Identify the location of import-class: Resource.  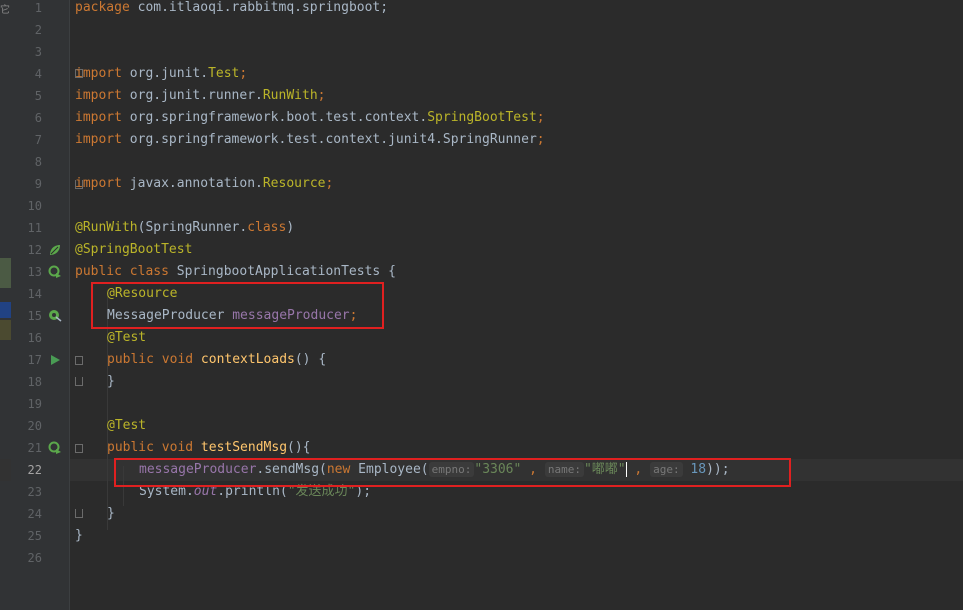
(294, 183).